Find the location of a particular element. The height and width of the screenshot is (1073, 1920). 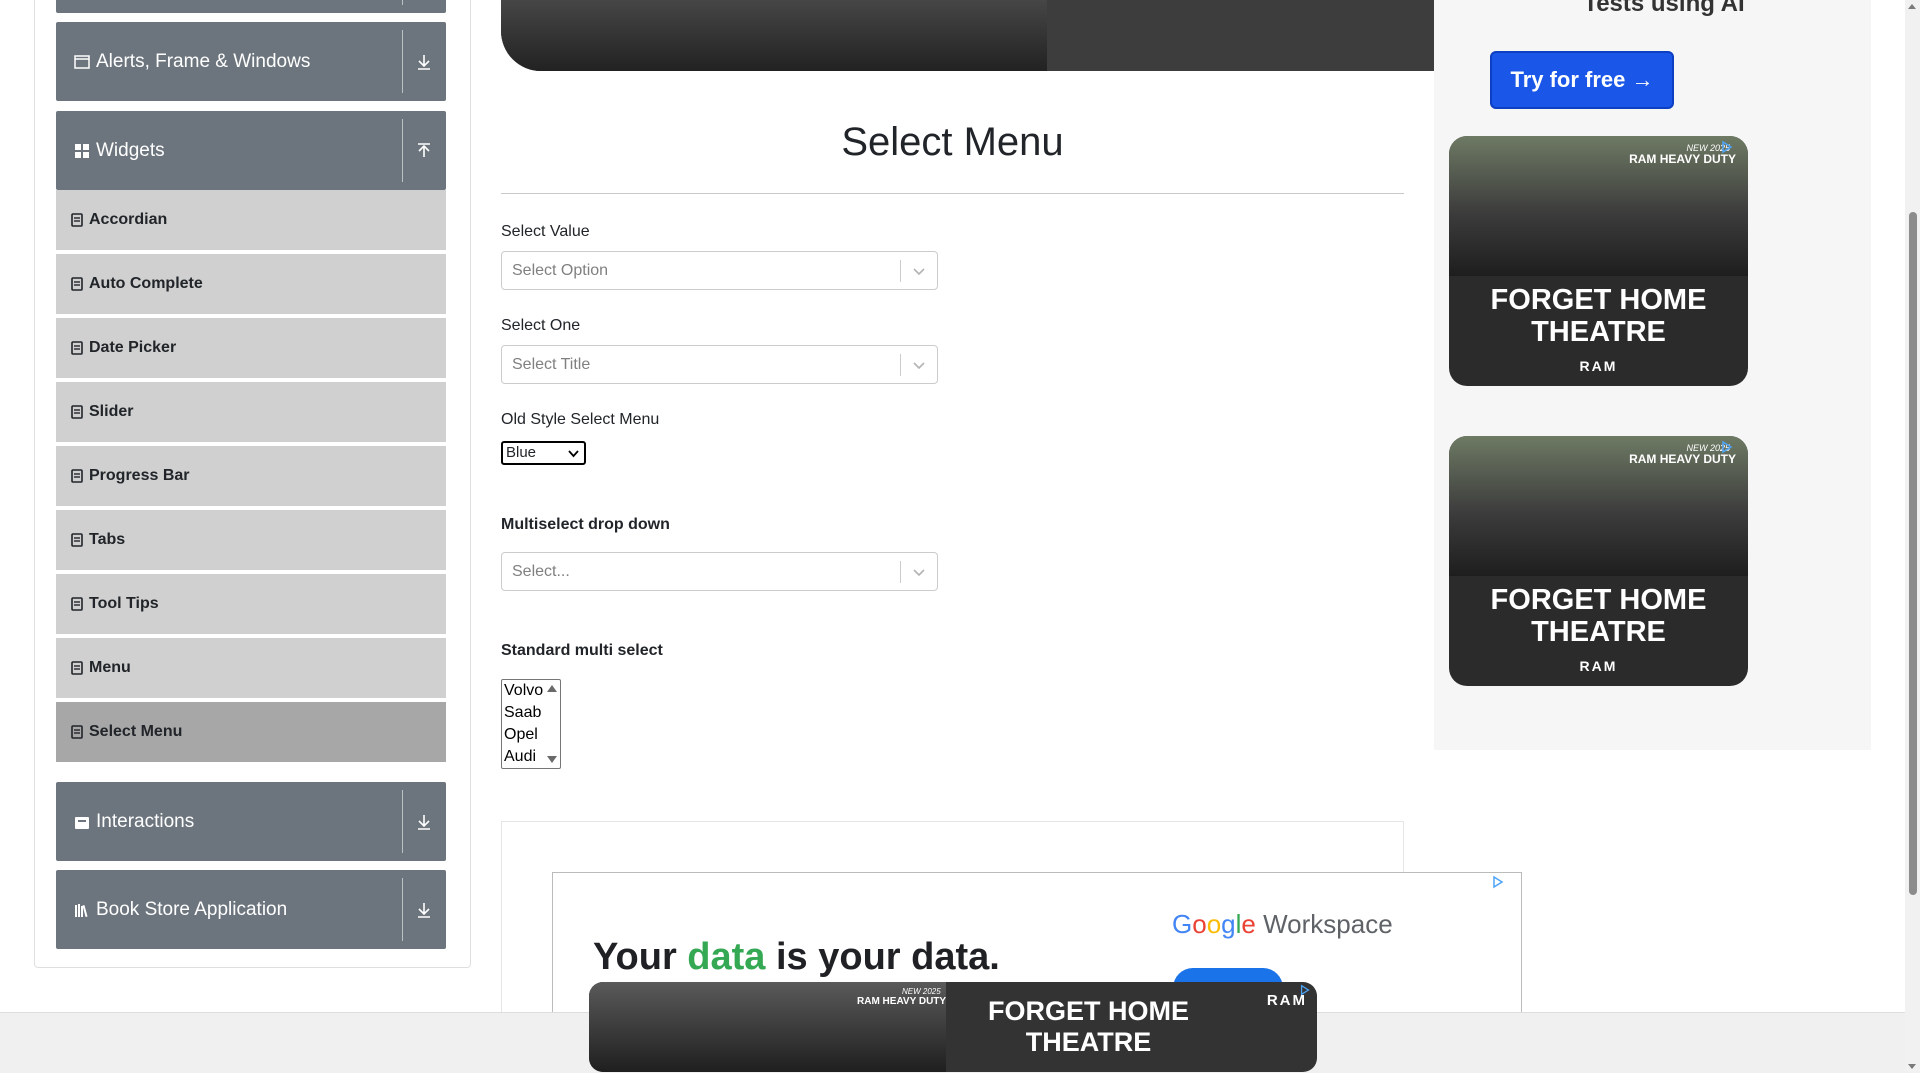

sidebar-item-label: Menu is located at coordinates (110, 667).